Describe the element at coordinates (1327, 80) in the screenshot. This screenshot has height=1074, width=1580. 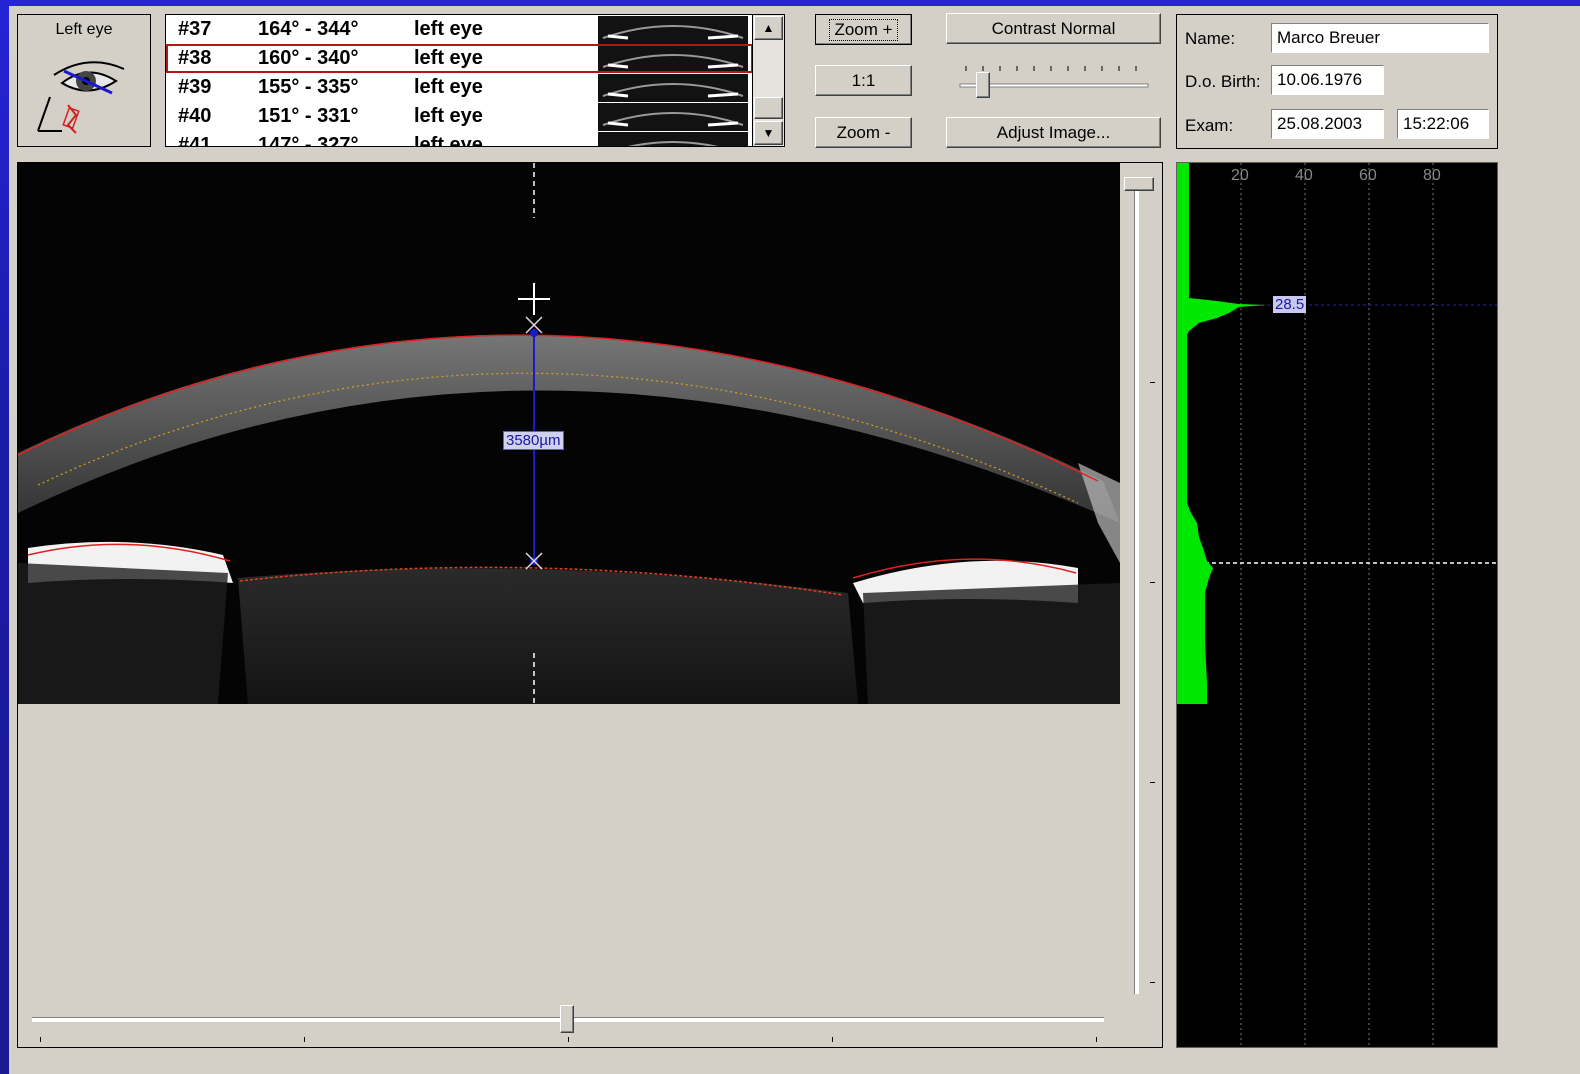
I see `dob-field: 10.06.1976` at that location.